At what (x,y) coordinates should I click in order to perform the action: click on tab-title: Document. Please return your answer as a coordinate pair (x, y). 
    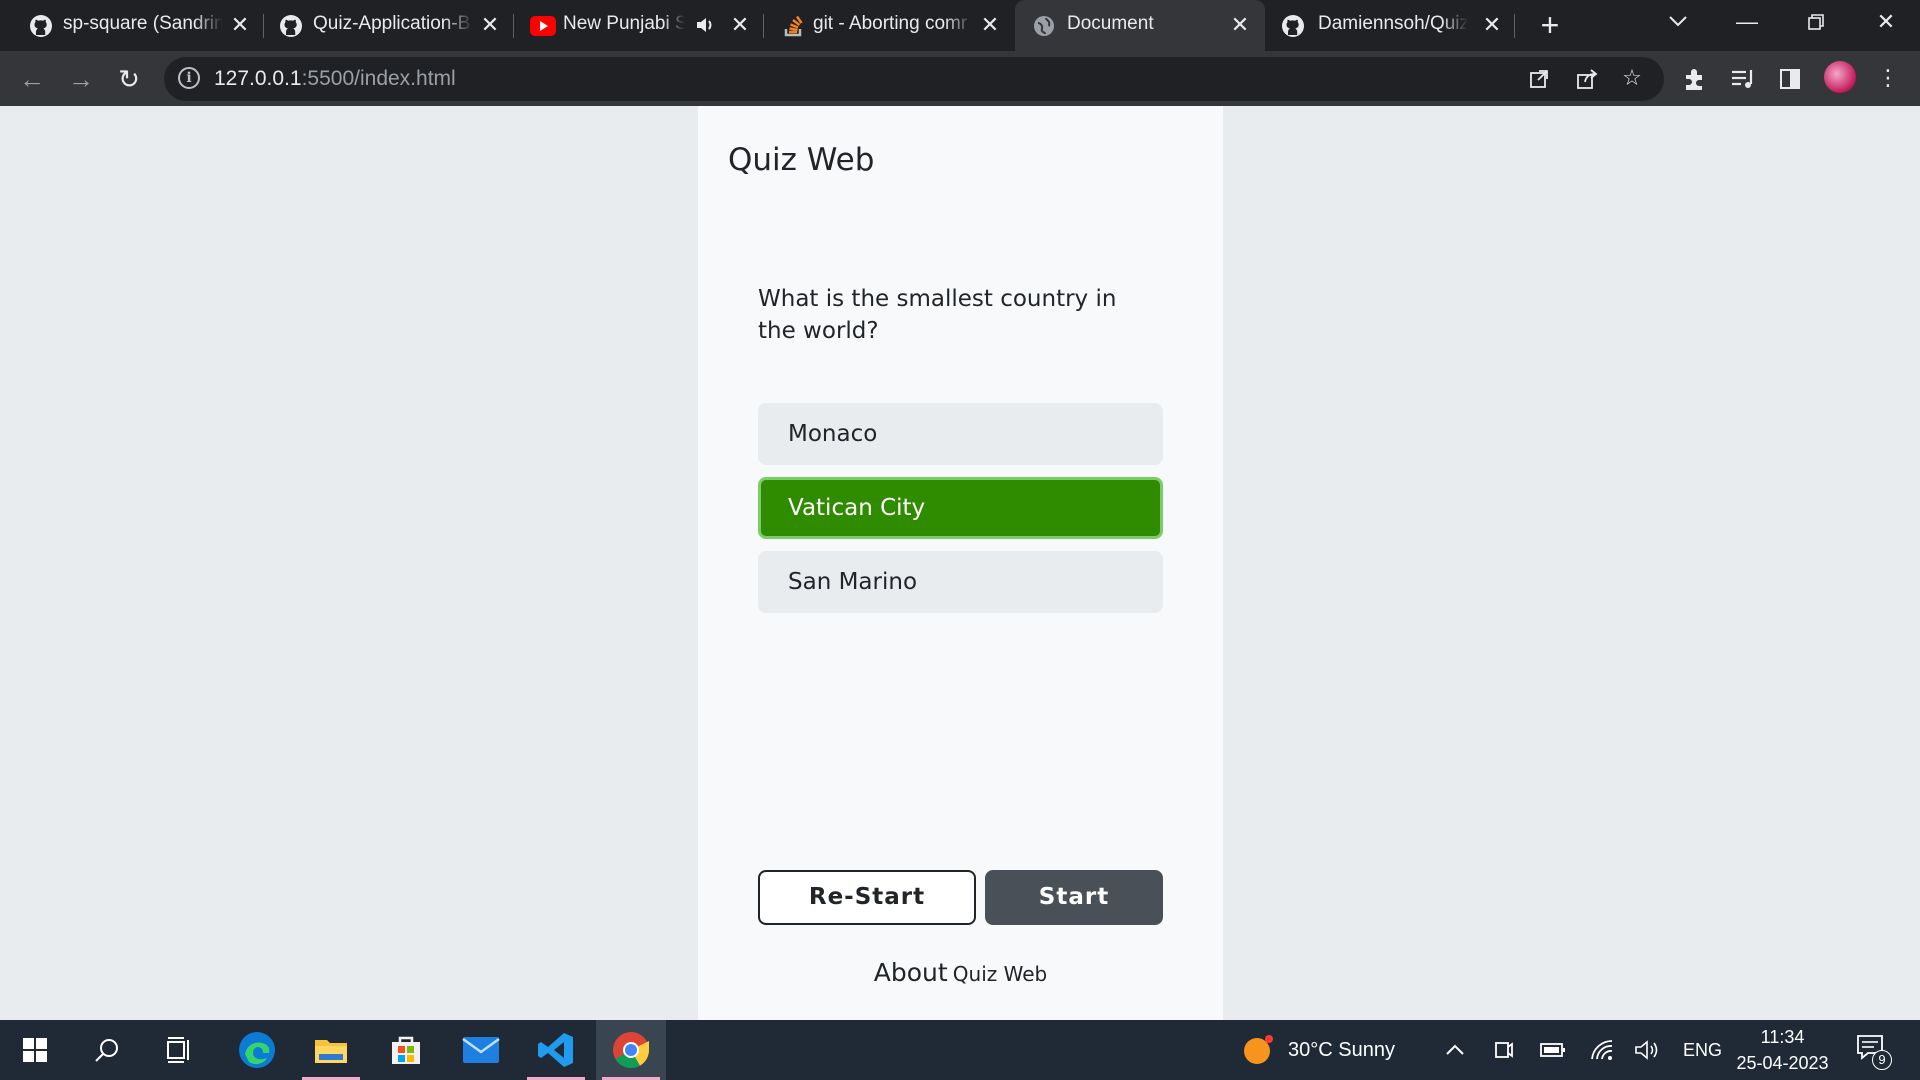
    Looking at the image, I should click on (1110, 23).